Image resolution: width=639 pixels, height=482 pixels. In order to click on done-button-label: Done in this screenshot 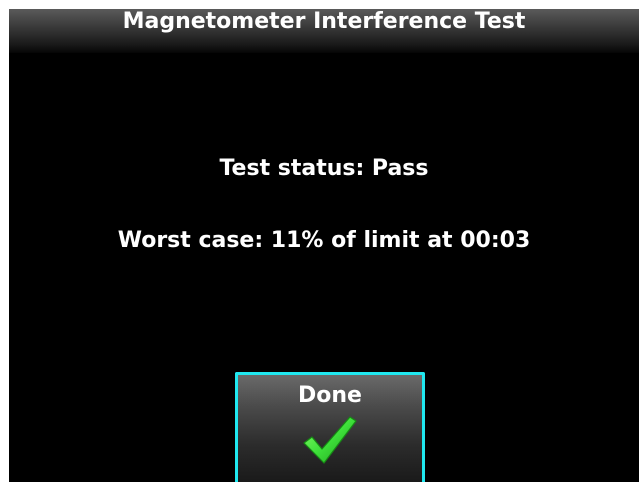, I will do `click(330, 395)`.